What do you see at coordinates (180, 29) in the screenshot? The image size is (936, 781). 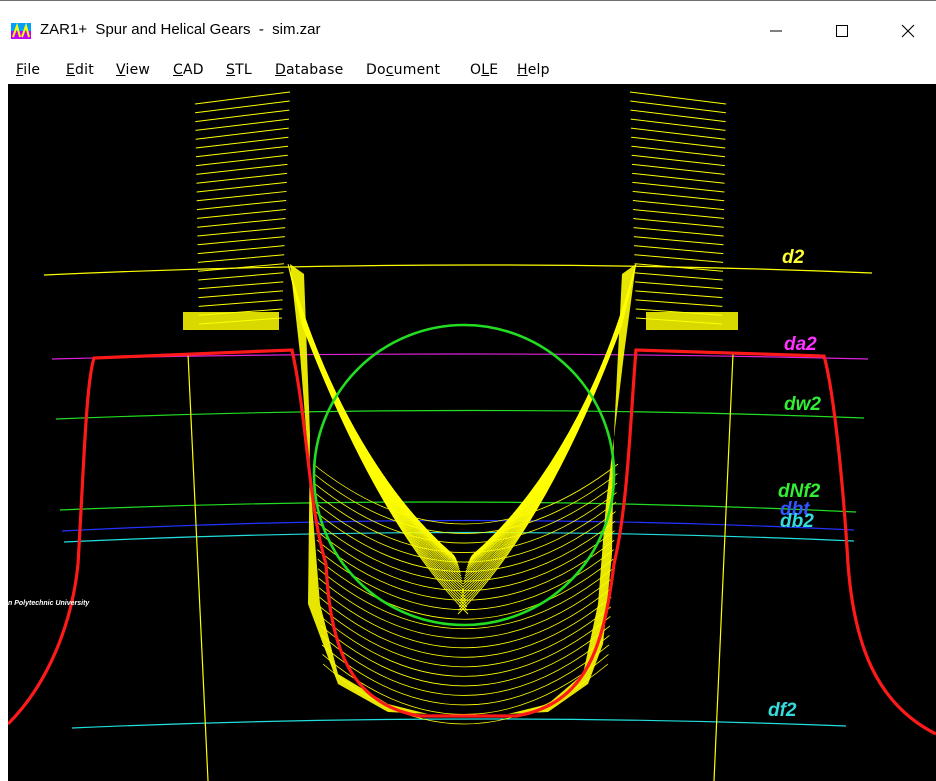 I see `window-title: ZAR1+ Spur and Helical Gears - sim.zar` at bounding box center [180, 29].